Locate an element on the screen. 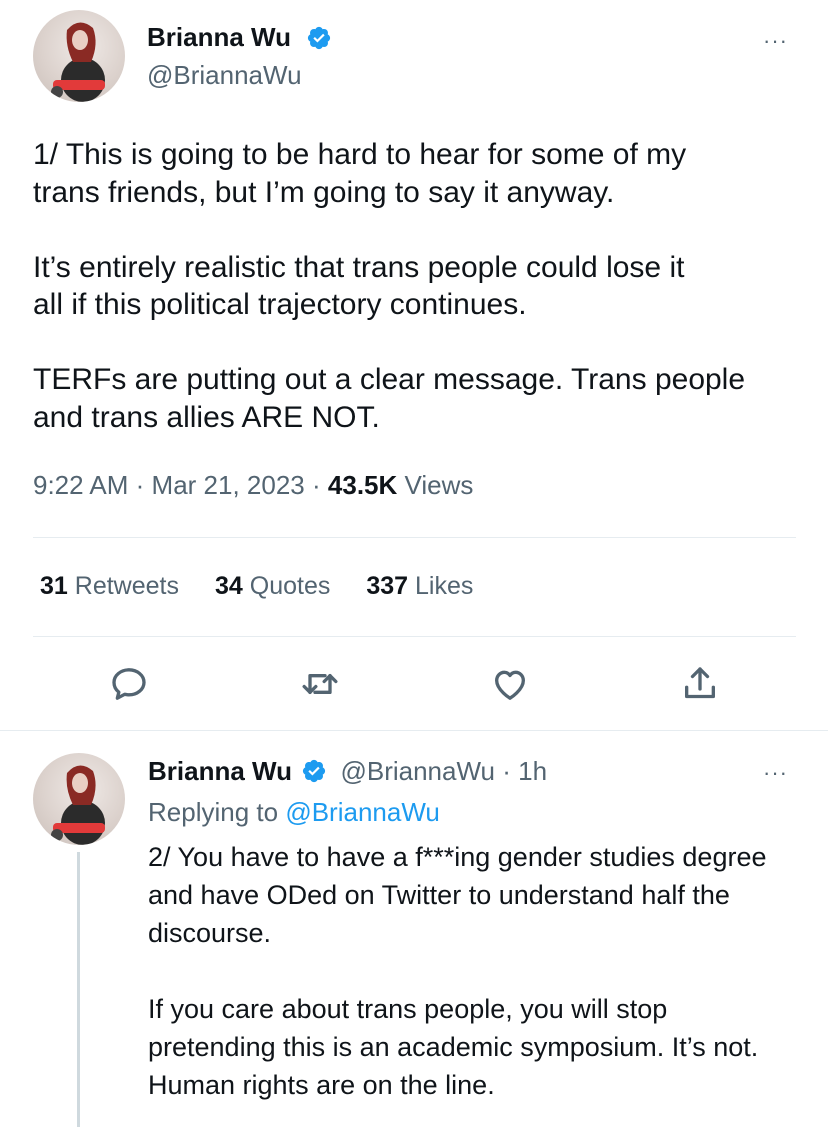  retweet-icon is located at coordinates (320, 684).